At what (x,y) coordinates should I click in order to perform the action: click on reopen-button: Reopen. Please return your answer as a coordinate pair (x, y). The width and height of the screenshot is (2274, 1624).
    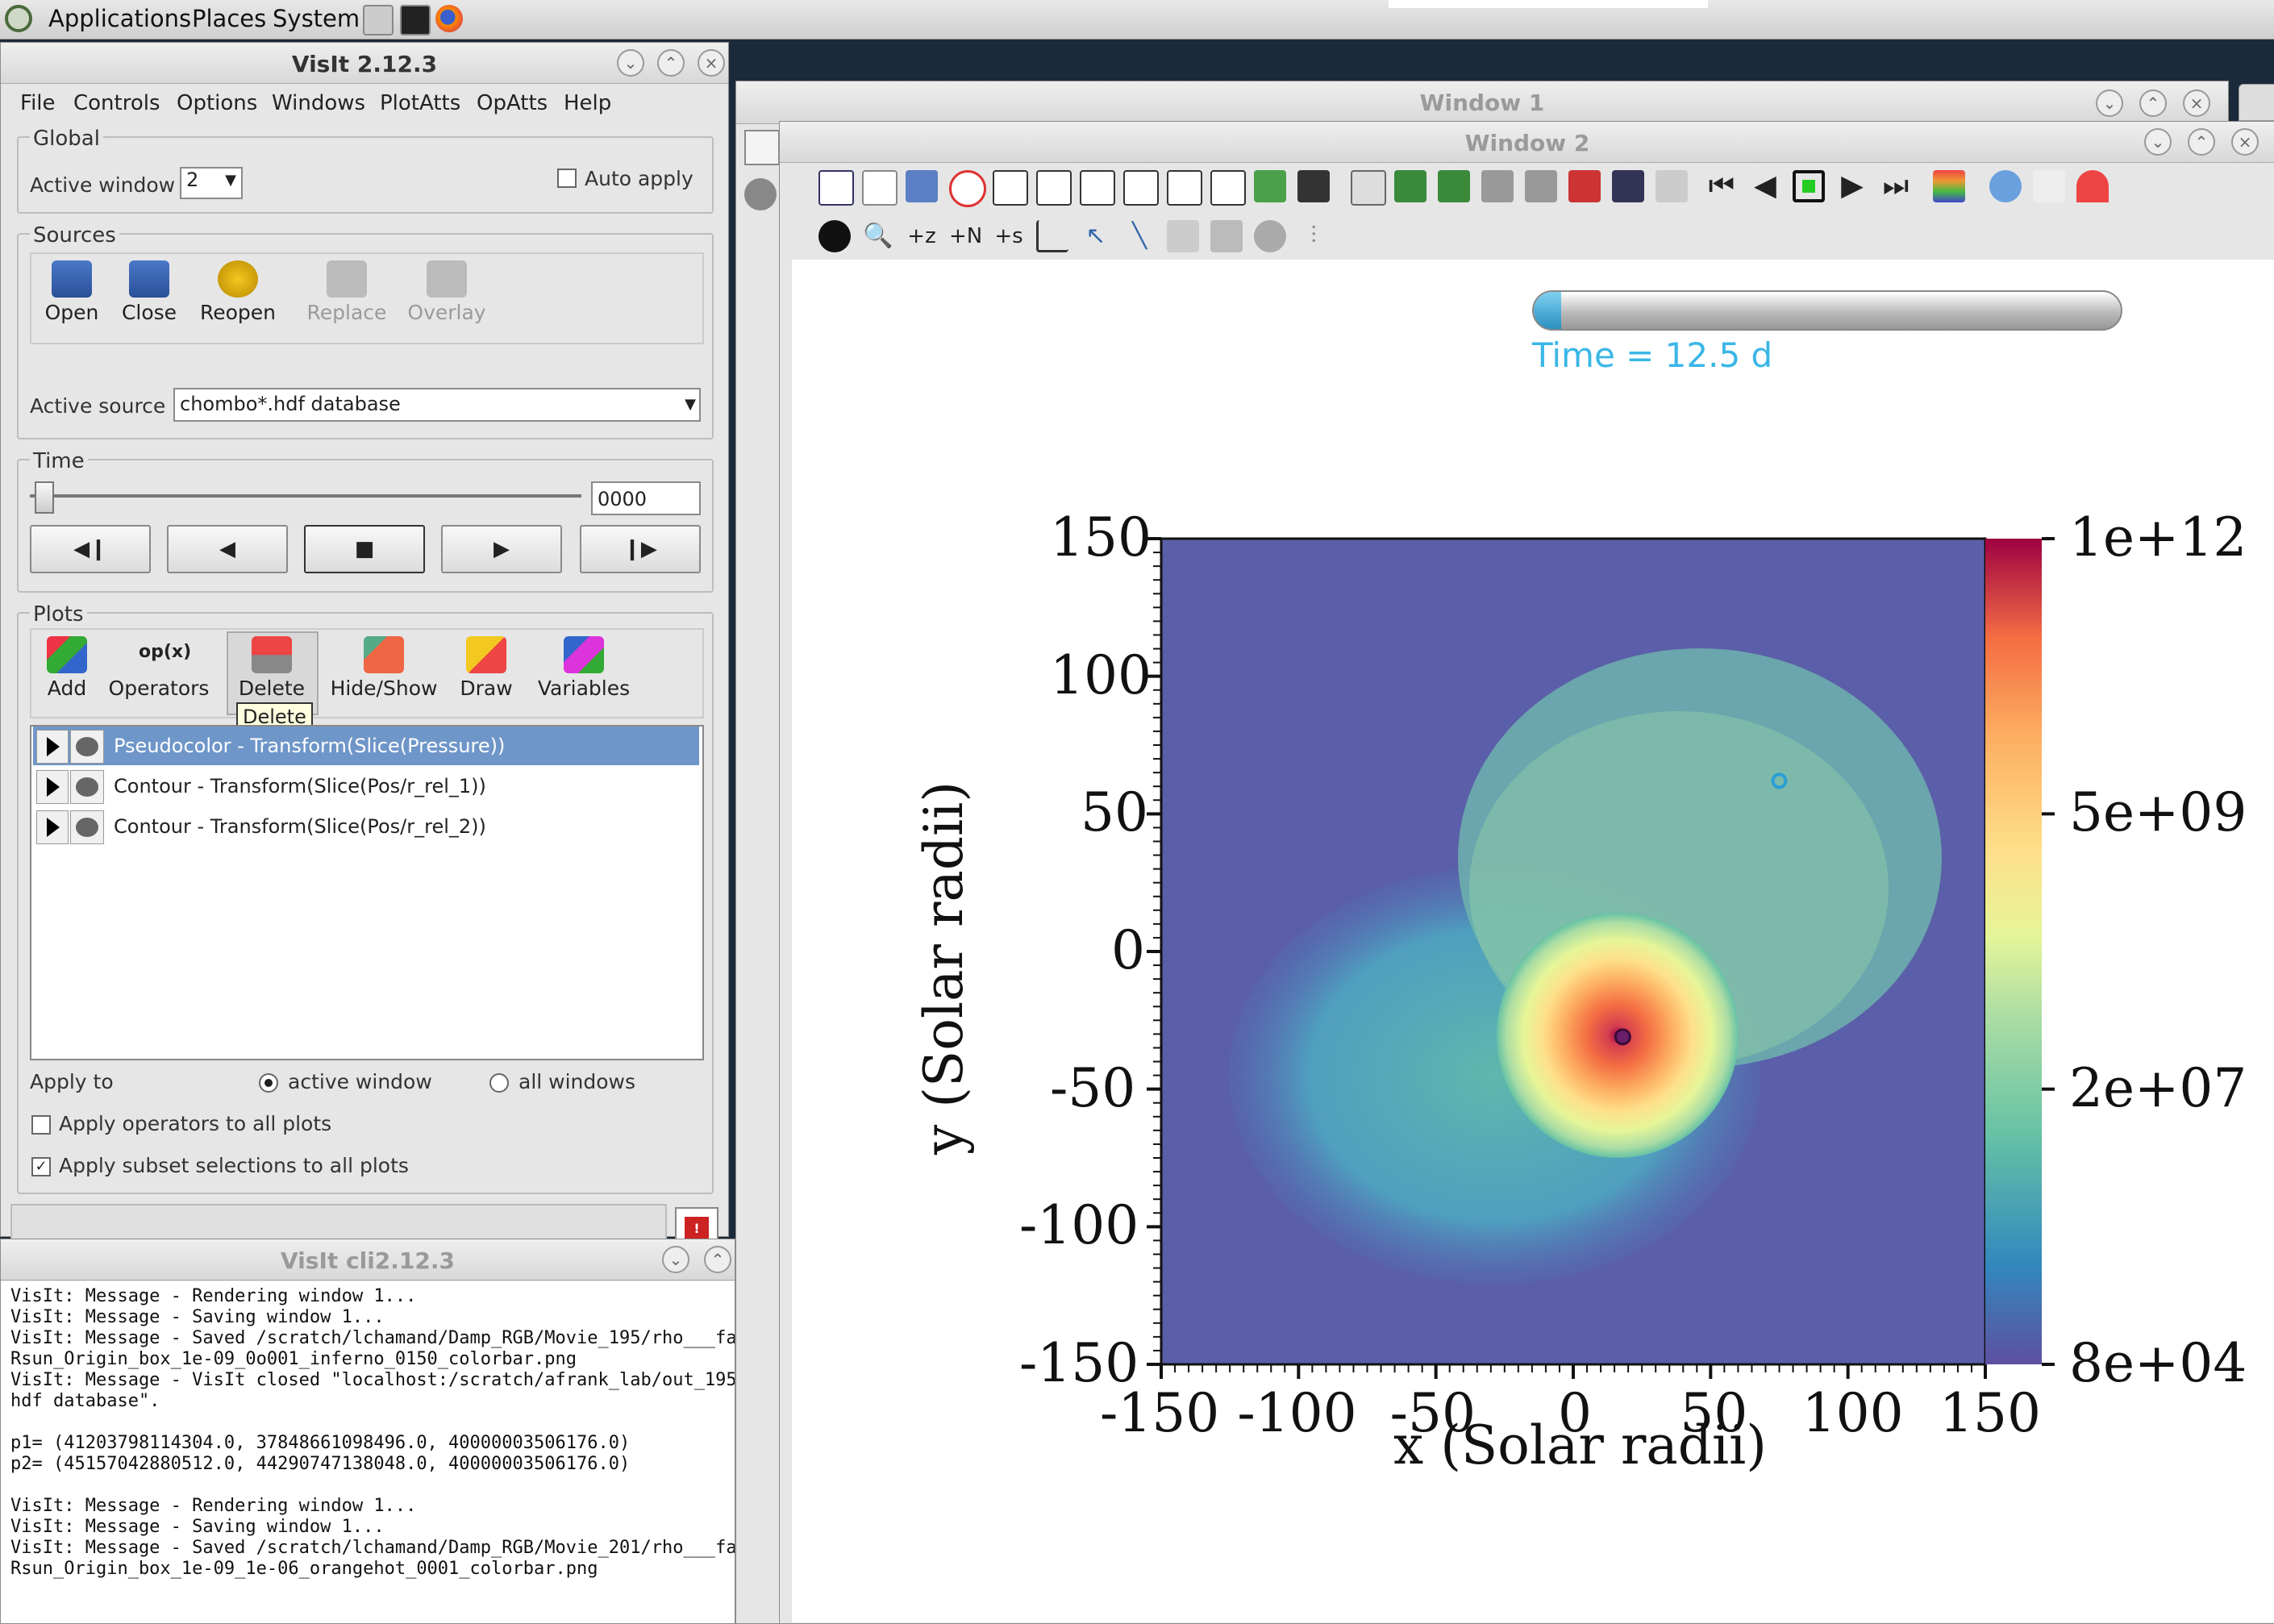
    Looking at the image, I should click on (238, 292).